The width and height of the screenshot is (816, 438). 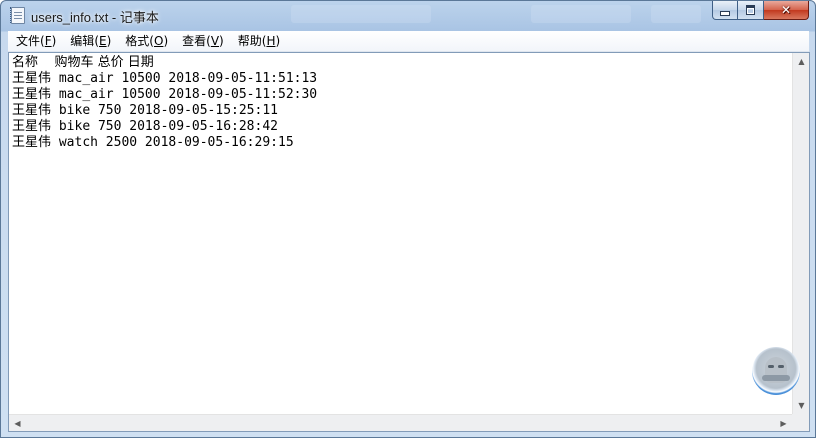 What do you see at coordinates (145, 126) in the screenshot?
I see `text-line: 王星伟 bike 750 2018-09-05-16:28:42` at bounding box center [145, 126].